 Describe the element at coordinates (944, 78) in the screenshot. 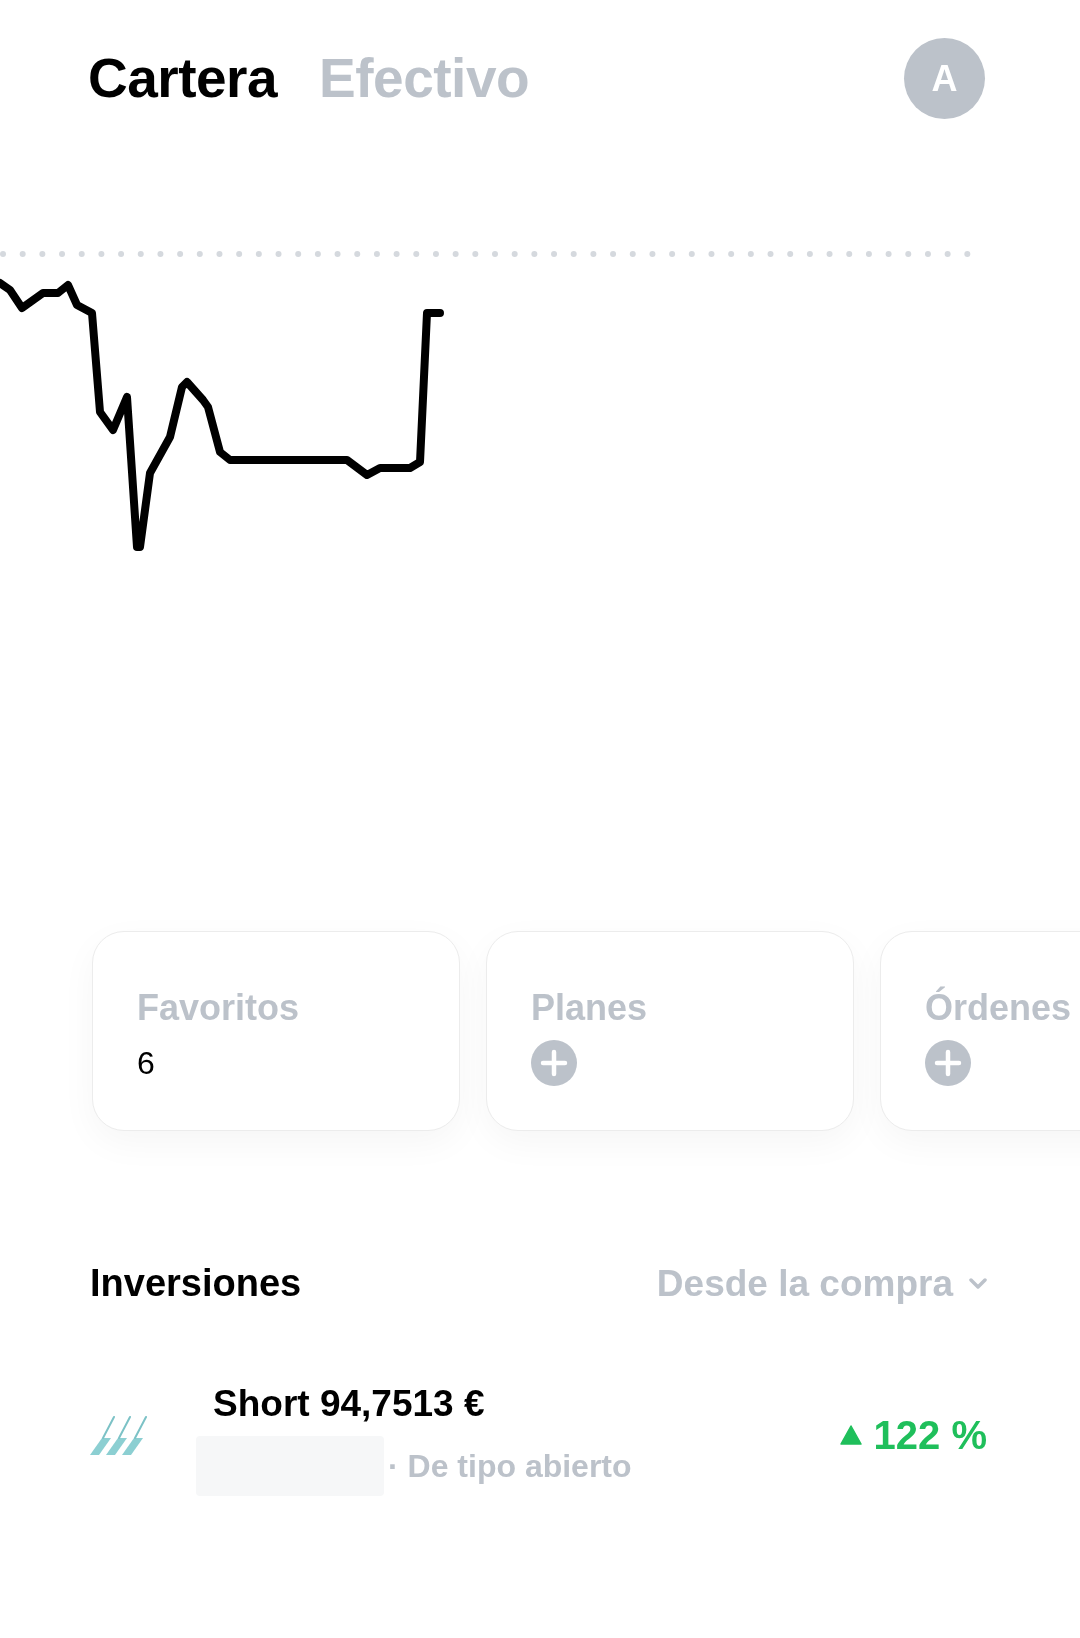

I see `avatar-button: A` at that location.